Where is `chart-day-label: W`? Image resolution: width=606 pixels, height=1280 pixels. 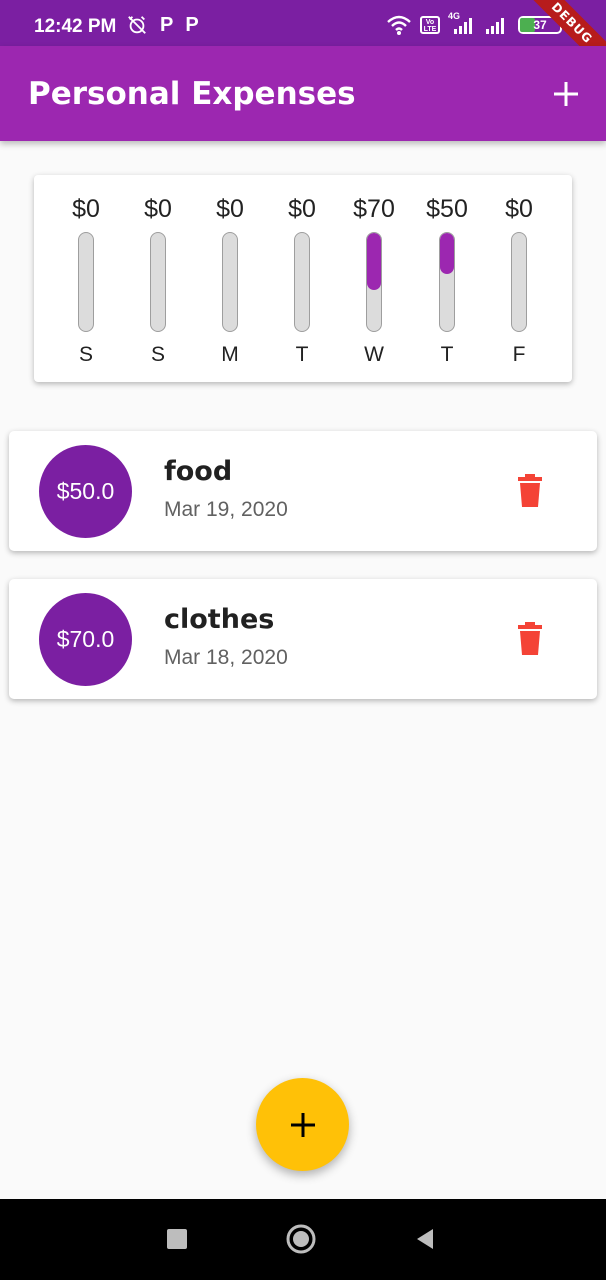 chart-day-label: W is located at coordinates (374, 354).